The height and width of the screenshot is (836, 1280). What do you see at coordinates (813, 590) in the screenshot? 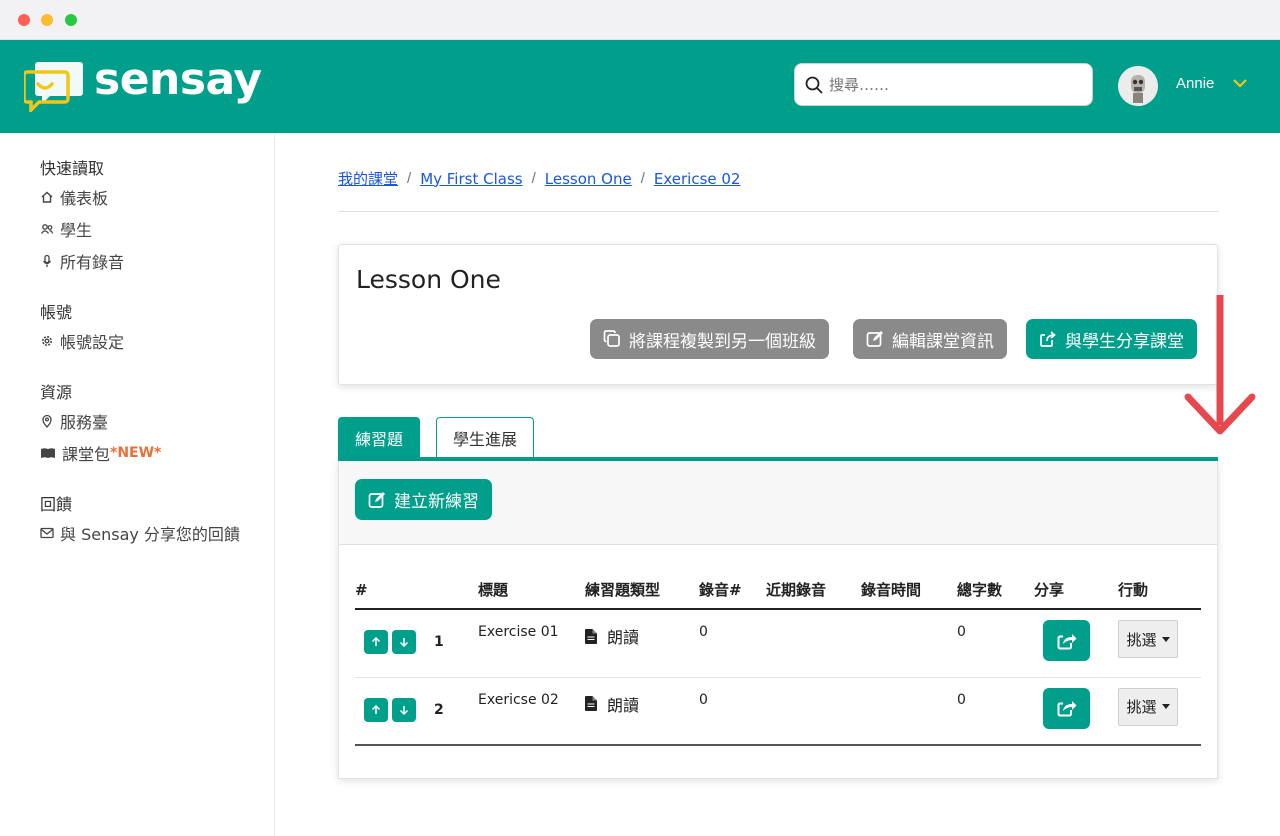
I see `column-header: 近期錄音` at bounding box center [813, 590].